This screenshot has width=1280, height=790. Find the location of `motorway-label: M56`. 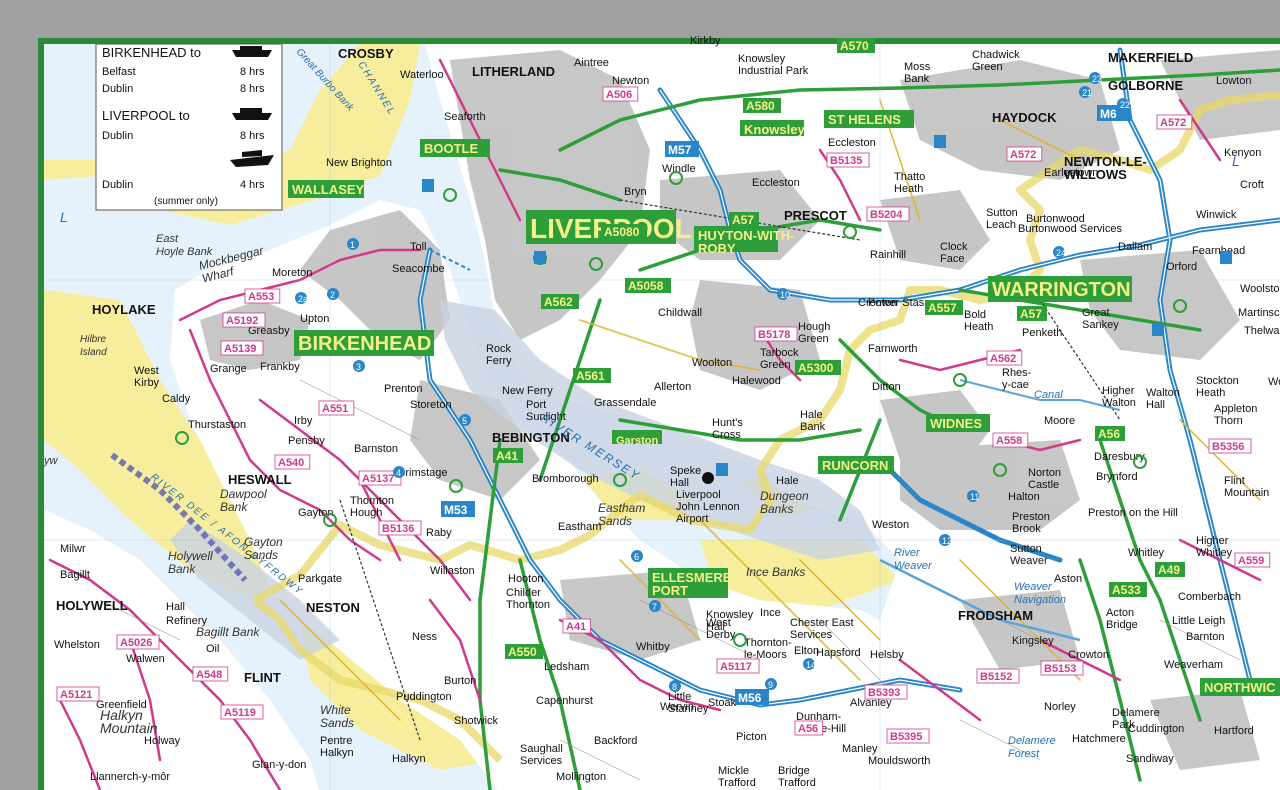

motorway-label: M56 is located at coordinates (750, 698).